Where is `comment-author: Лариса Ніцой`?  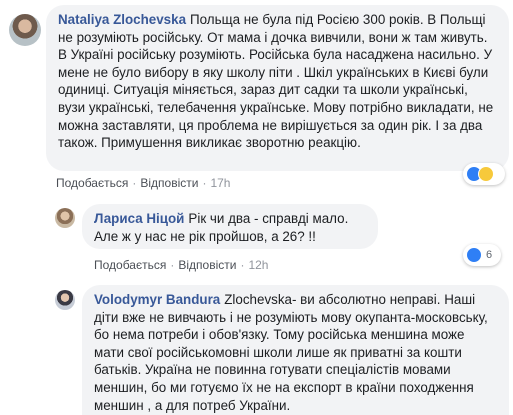
comment-author: Лариса Ніцой is located at coordinates (139, 218).